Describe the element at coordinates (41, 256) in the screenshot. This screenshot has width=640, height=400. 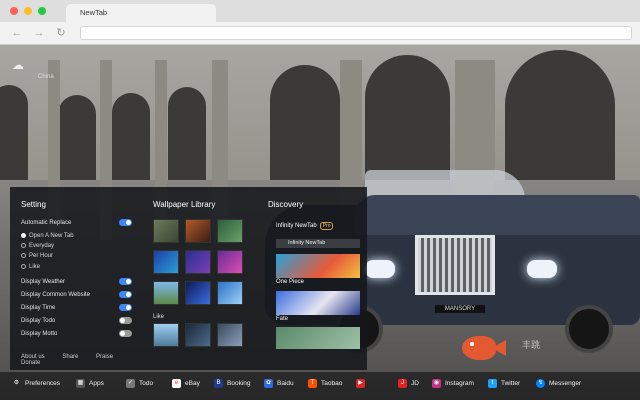
I see `option-label: Per Hour` at that location.